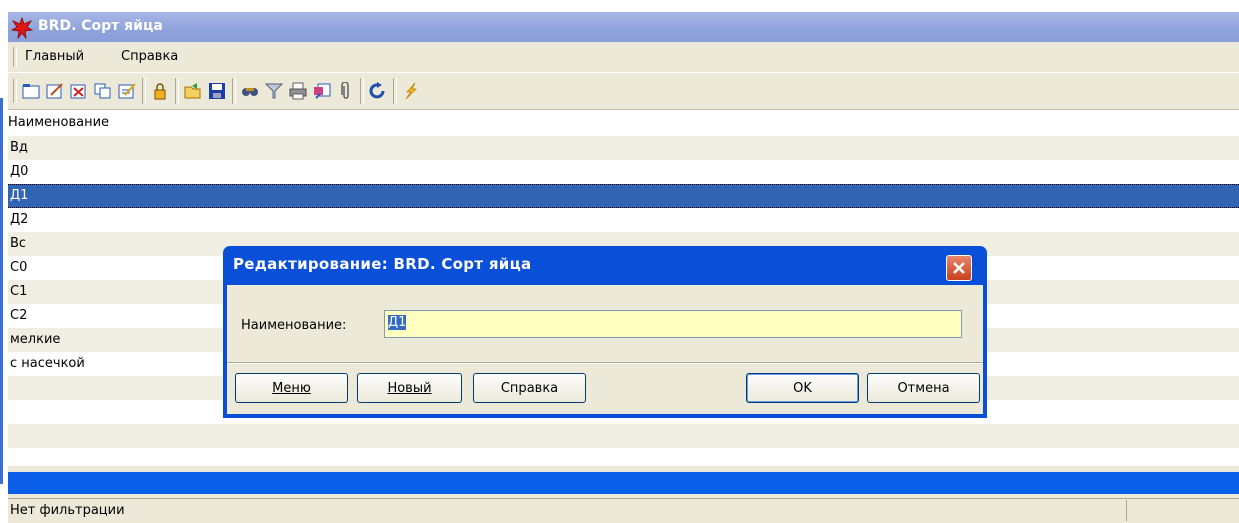  What do you see at coordinates (623, 196) in the screenshot?
I see `table-row-selected: Д1` at bounding box center [623, 196].